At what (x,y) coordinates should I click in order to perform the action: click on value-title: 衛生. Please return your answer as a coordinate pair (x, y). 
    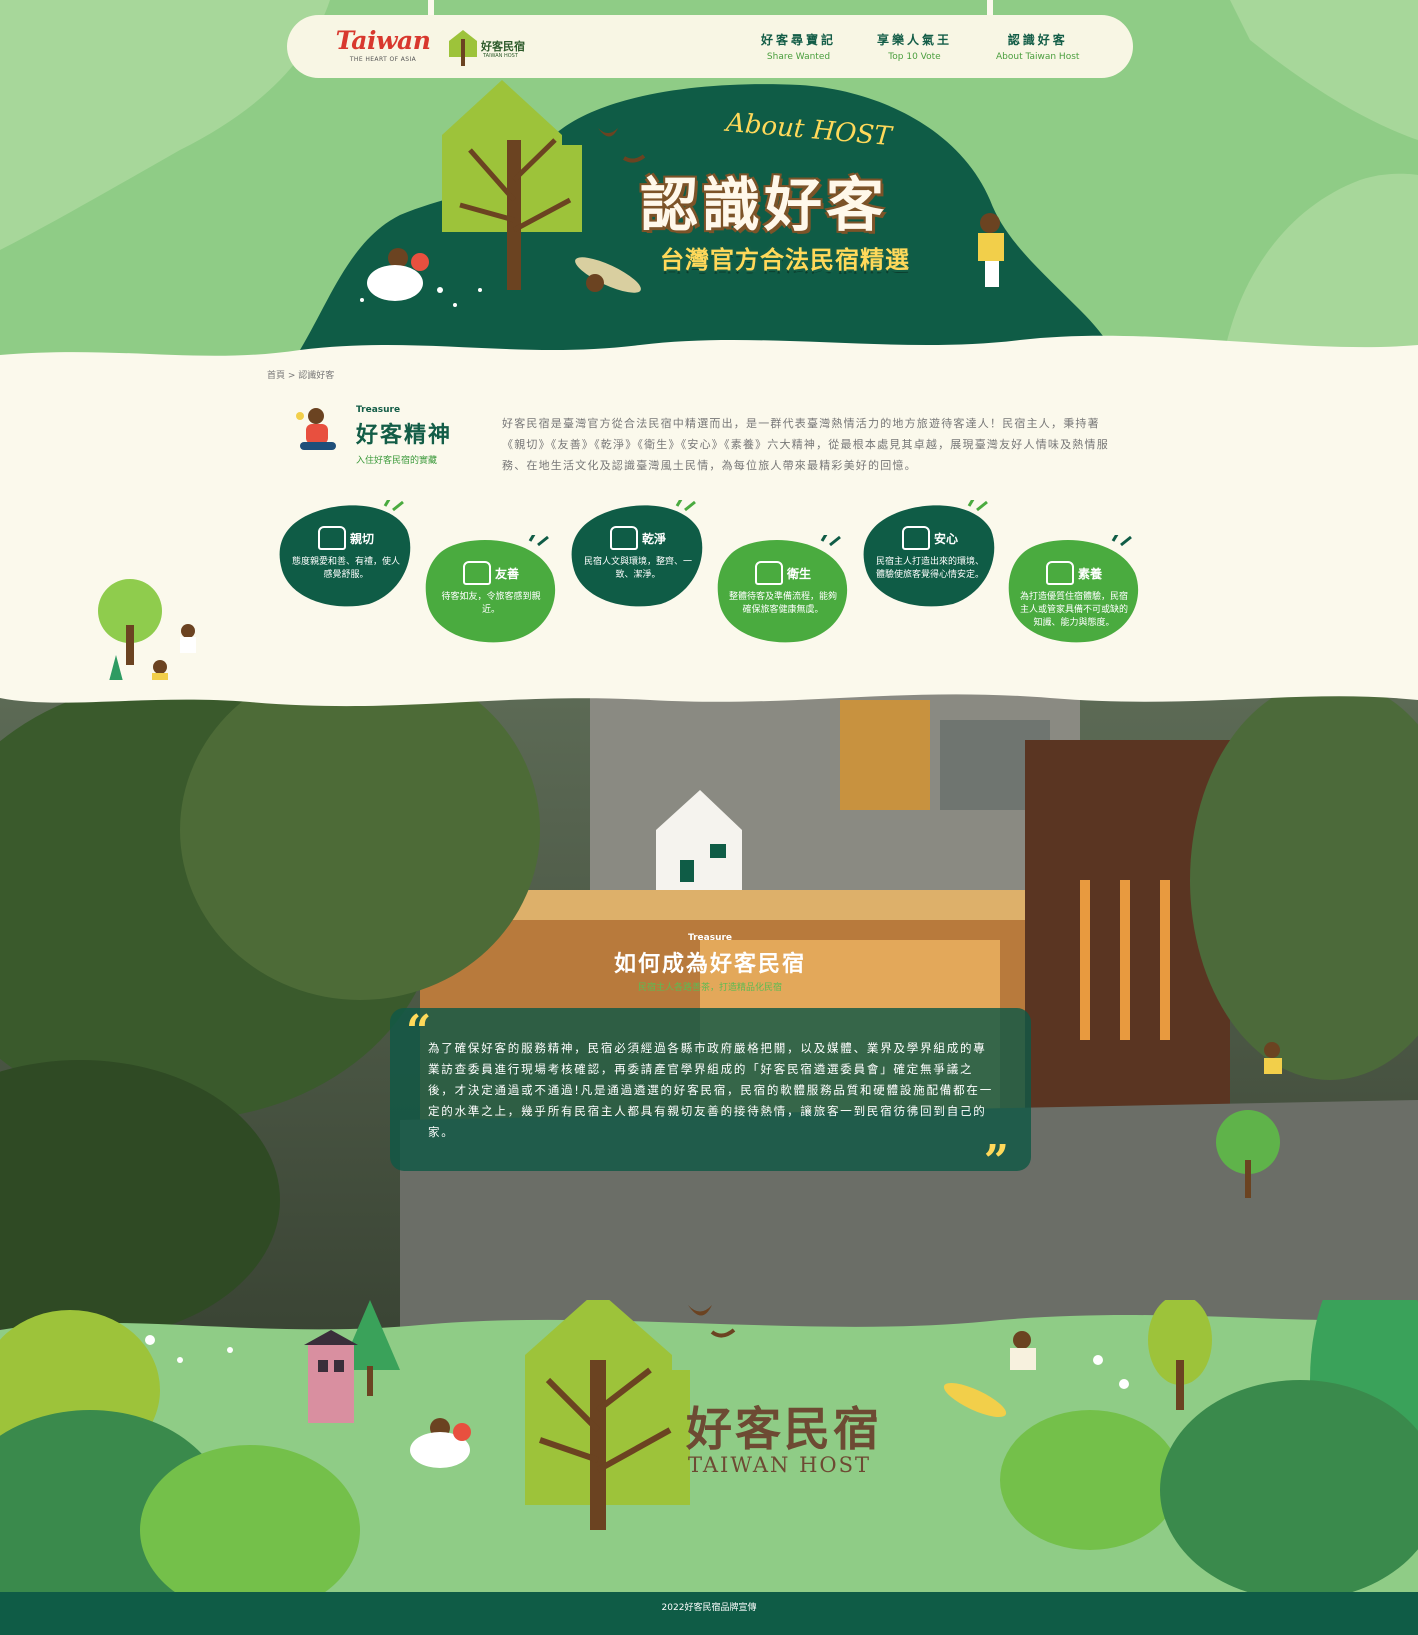
    Looking at the image, I should click on (798, 573).